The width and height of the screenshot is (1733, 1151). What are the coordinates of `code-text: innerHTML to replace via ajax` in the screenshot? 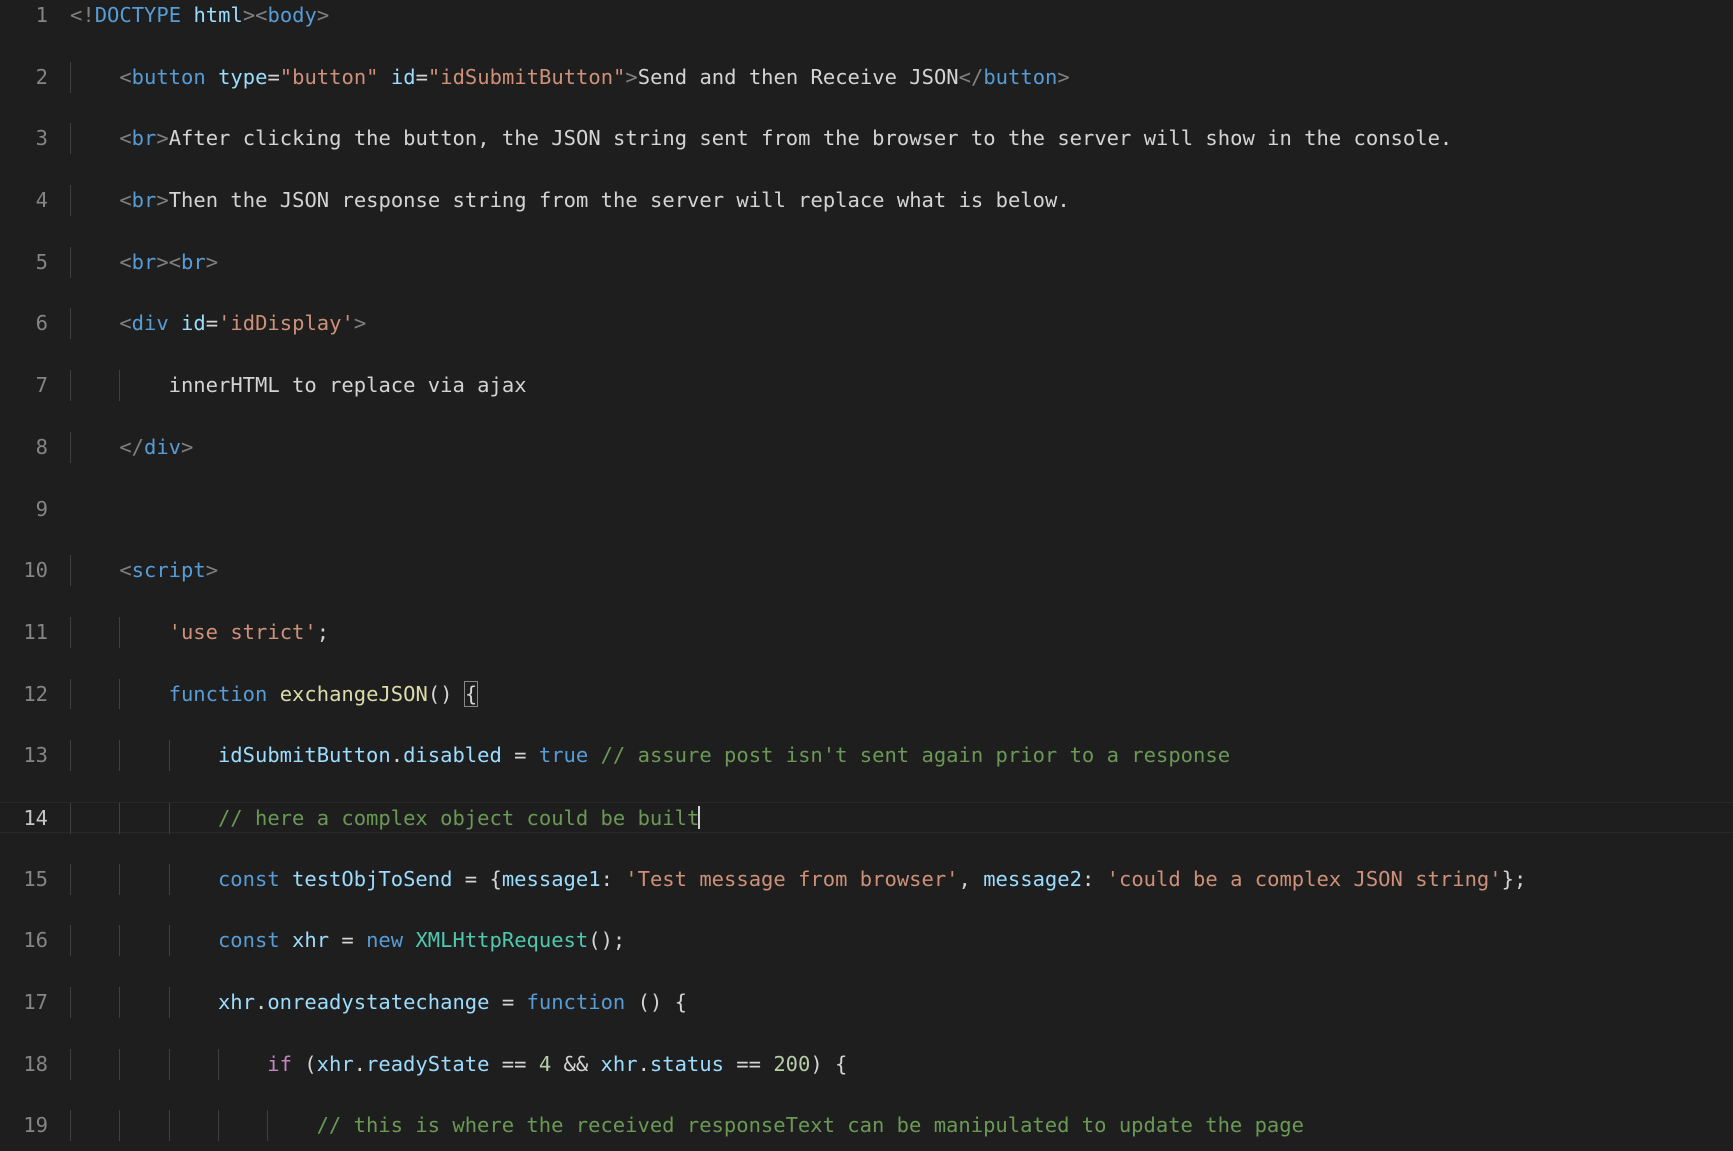 It's located at (348, 385).